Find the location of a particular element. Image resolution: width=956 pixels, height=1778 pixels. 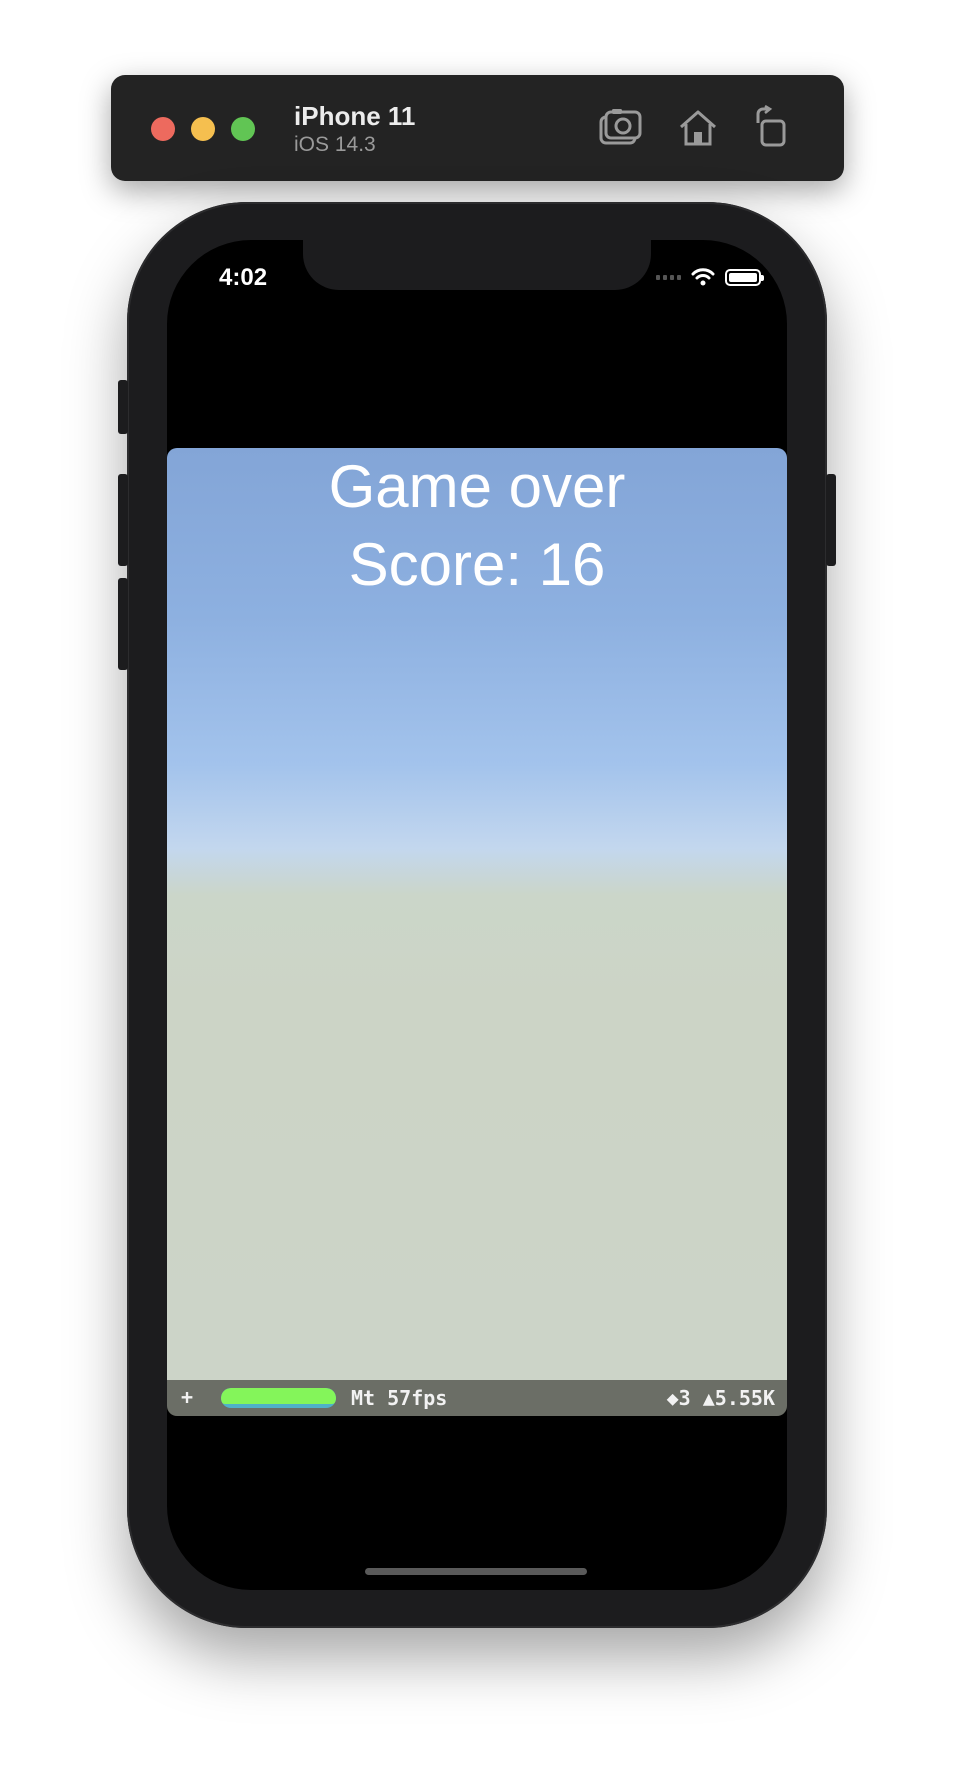

status-icons is located at coordinates (710, 277).